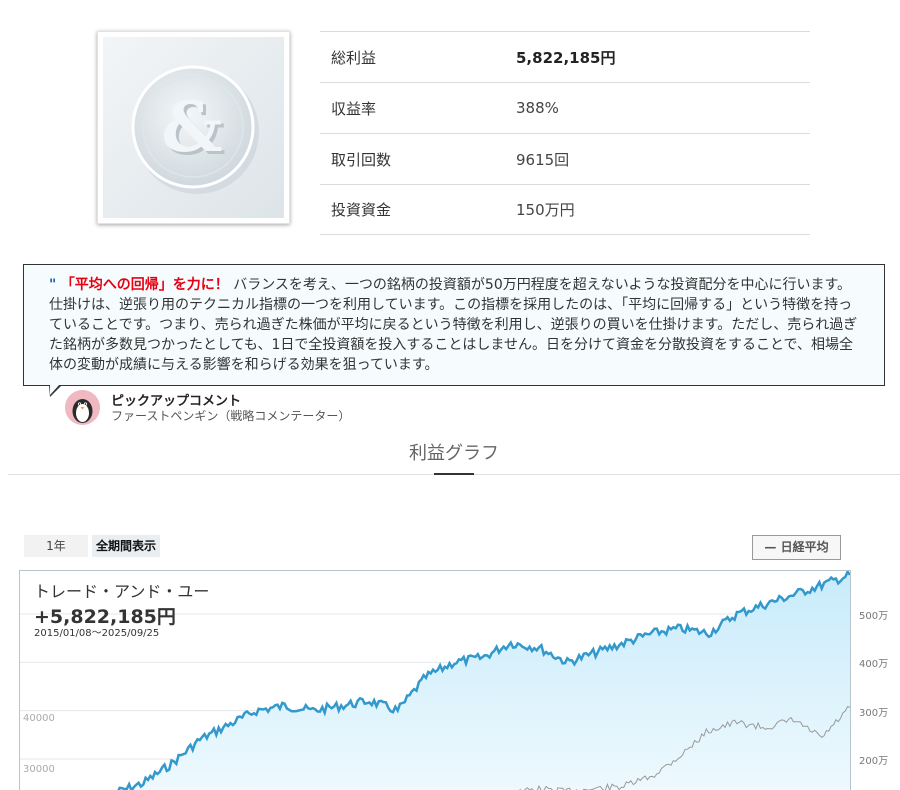  Describe the element at coordinates (565, 107) in the screenshot. I see `stat-row-return-rate: 収益率 388%` at that location.